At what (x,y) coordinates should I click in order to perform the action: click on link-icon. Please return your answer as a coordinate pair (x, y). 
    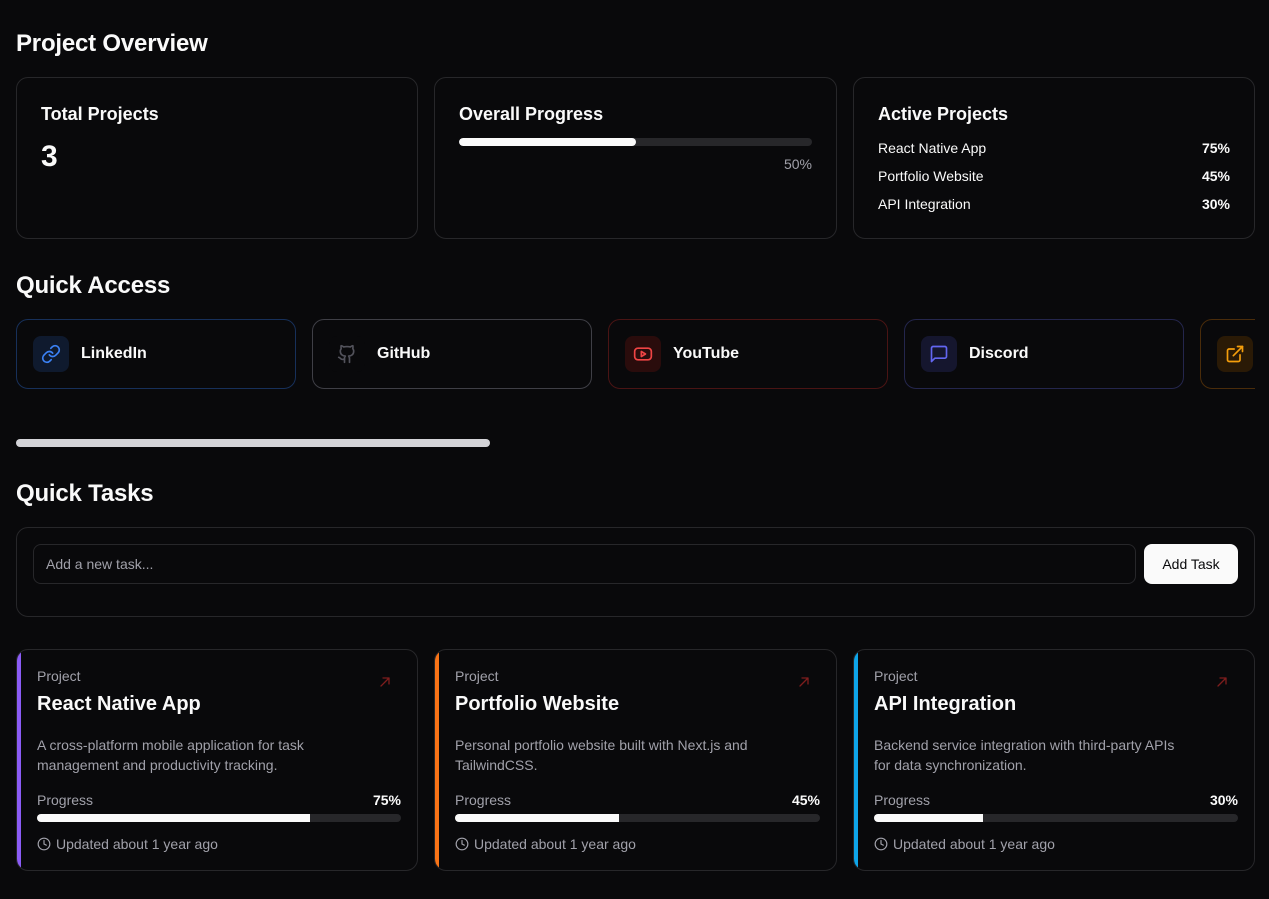
    Looking at the image, I should click on (51, 354).